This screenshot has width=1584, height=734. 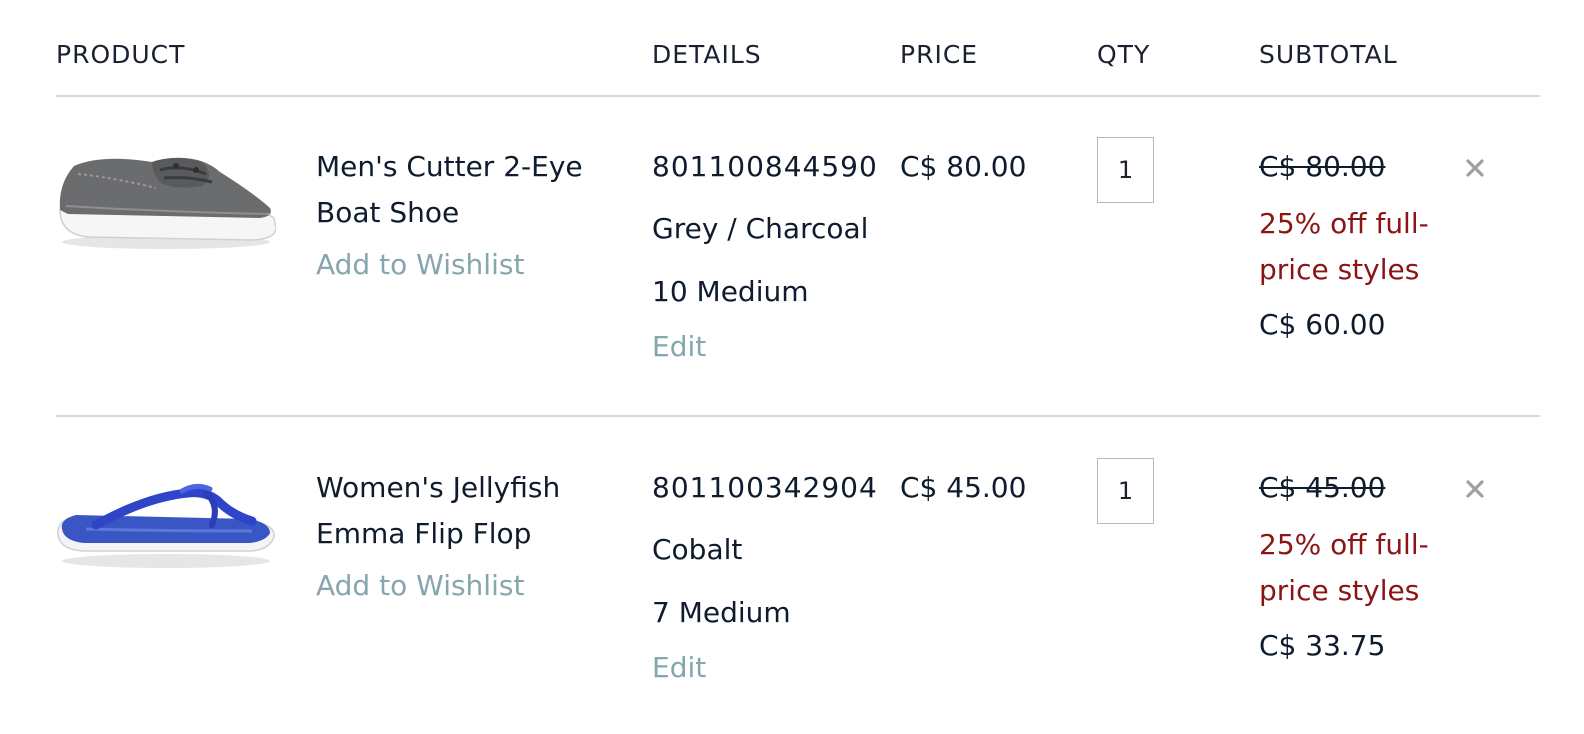 What do you see at coordinates (1328, 54) in the screenshot?
I see `column-header-subtotal: SUBTOTAL` at bounding box center [1328, 54].